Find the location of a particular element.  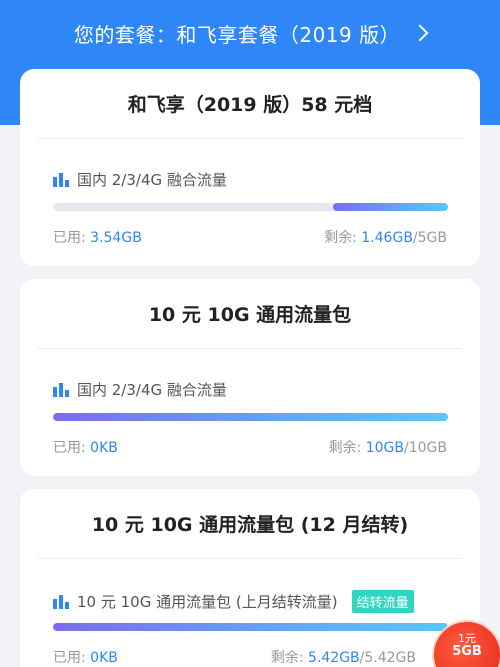

plan-title: 您的套餐：和飞享套餐（2019 版） is located at coordinates (237, 34).